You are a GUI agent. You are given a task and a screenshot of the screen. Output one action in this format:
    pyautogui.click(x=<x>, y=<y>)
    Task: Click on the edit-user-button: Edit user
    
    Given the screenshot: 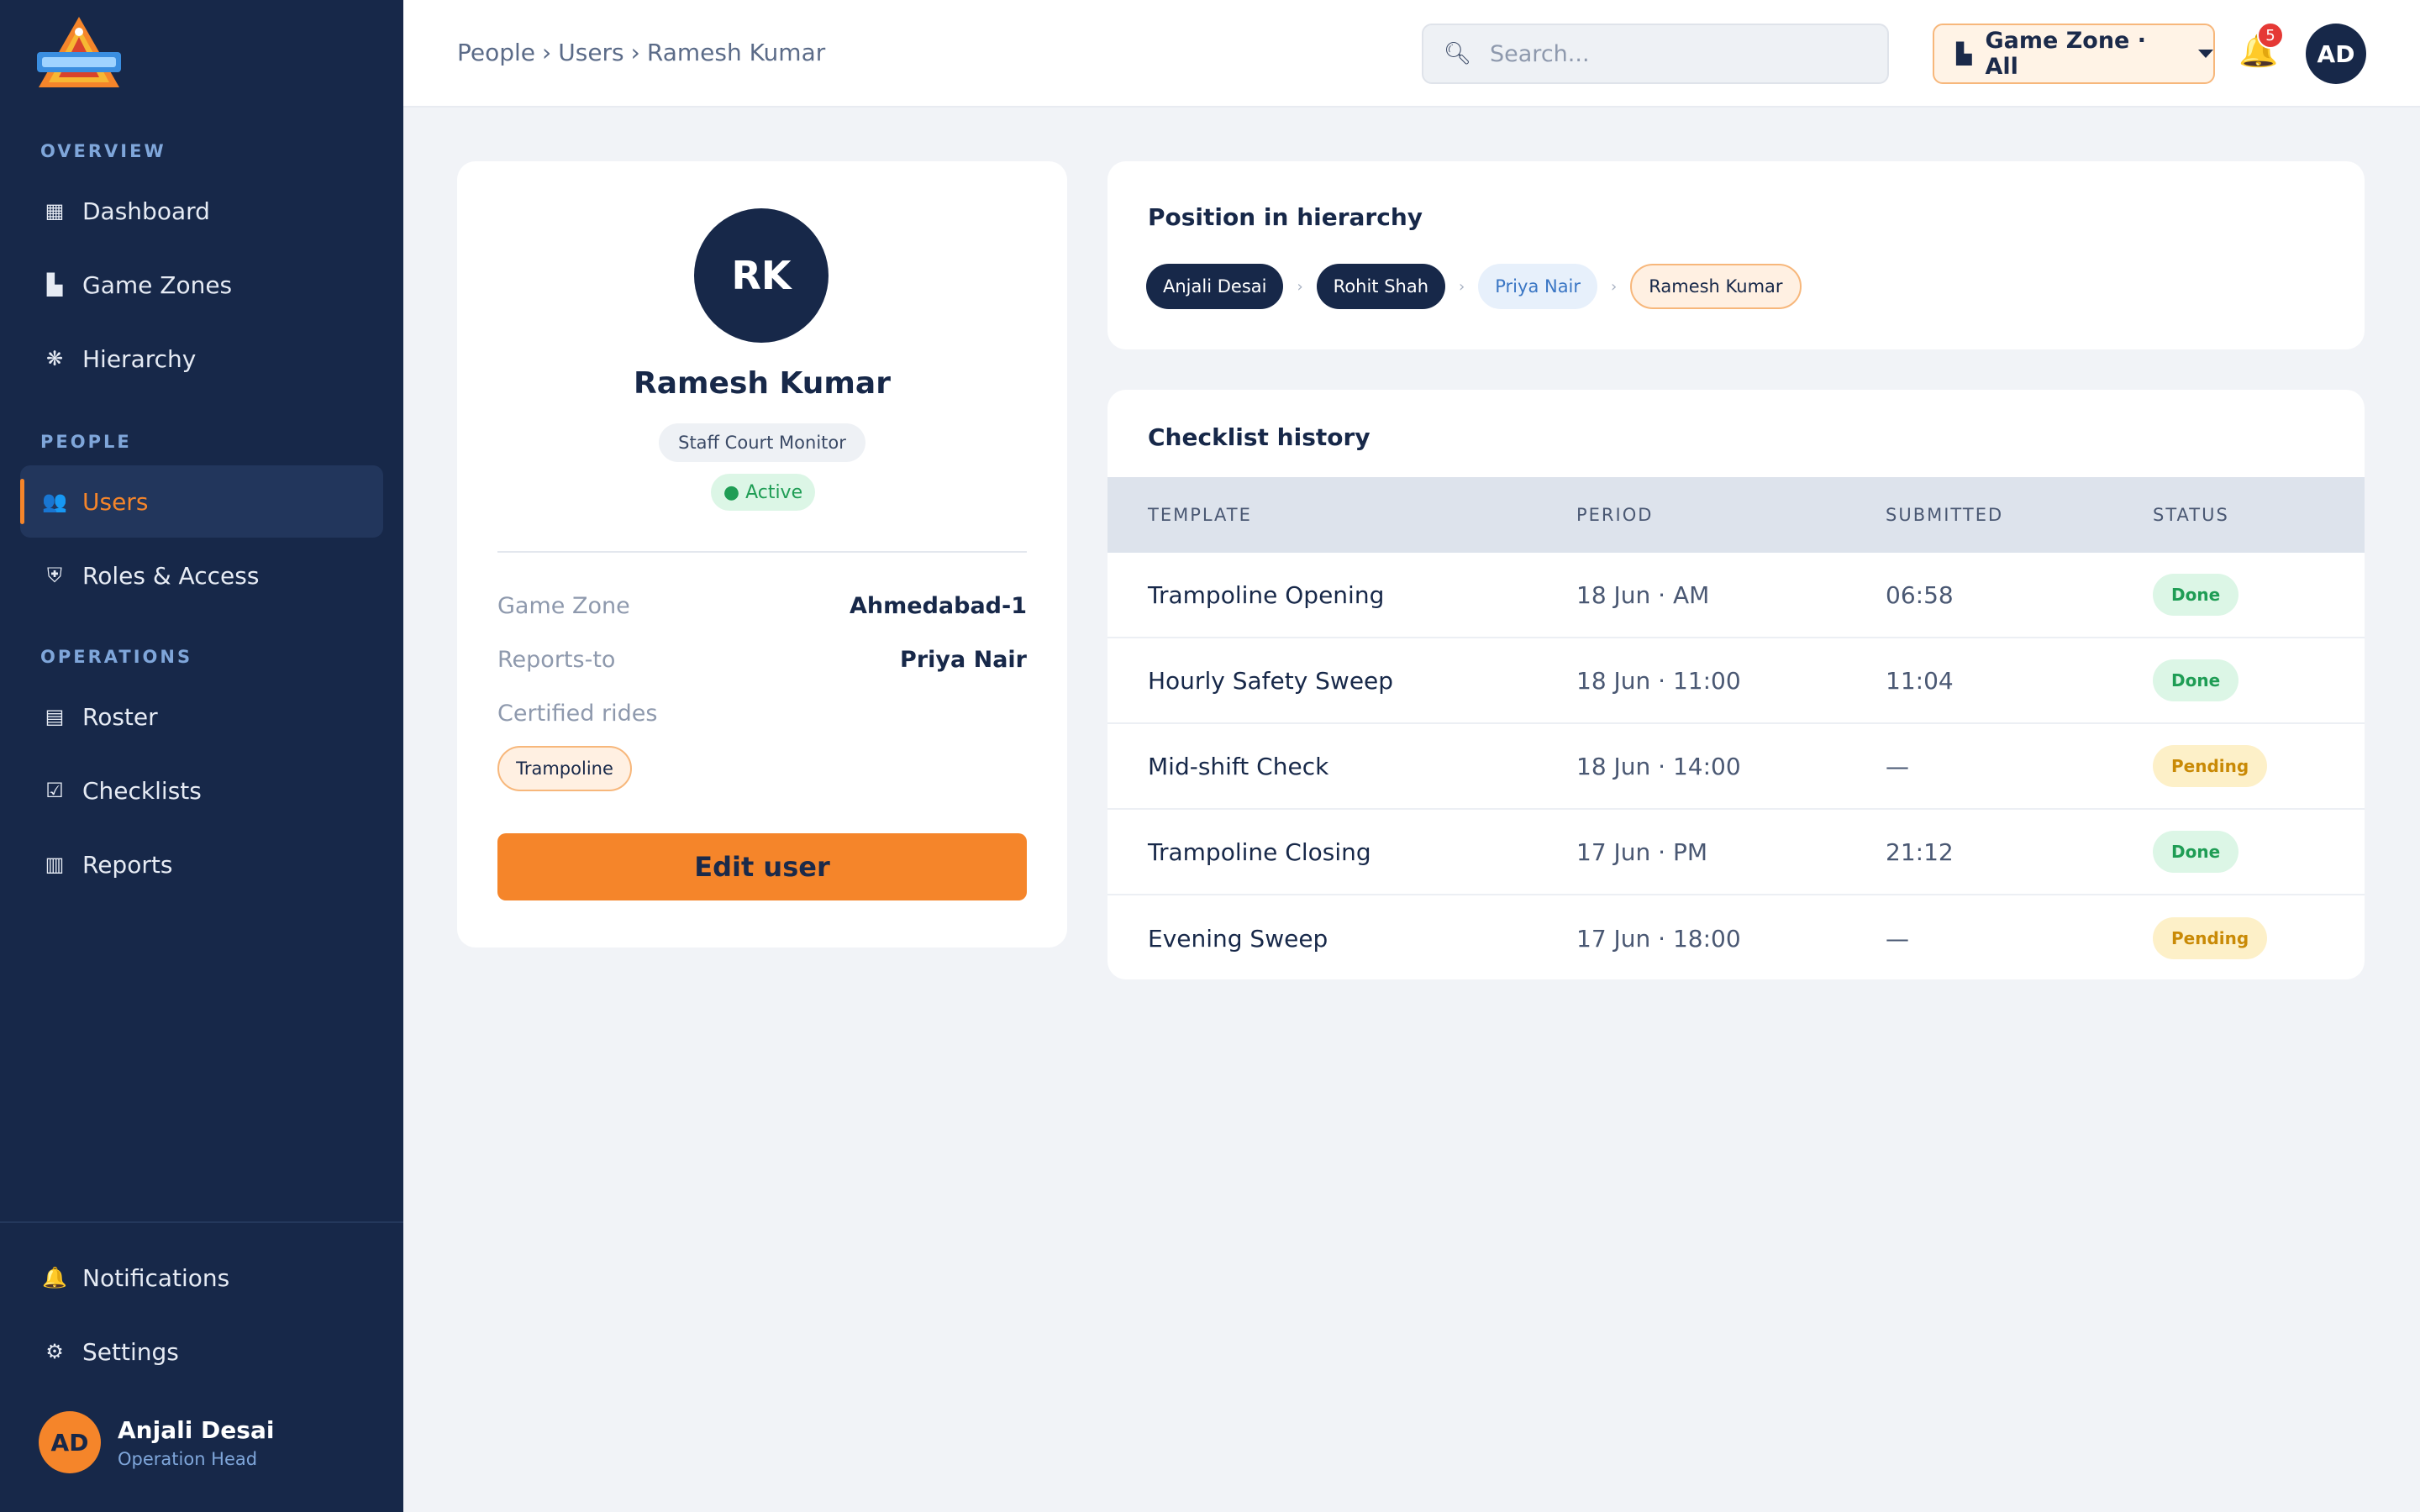 What is the action you would take?
    pyautogui.click(x=762, y=866)
    